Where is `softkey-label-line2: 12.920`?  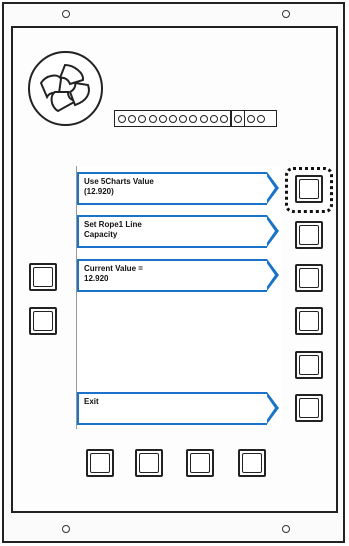
softkey-label-line2: 12.920 is located at coordinates (96, 278).